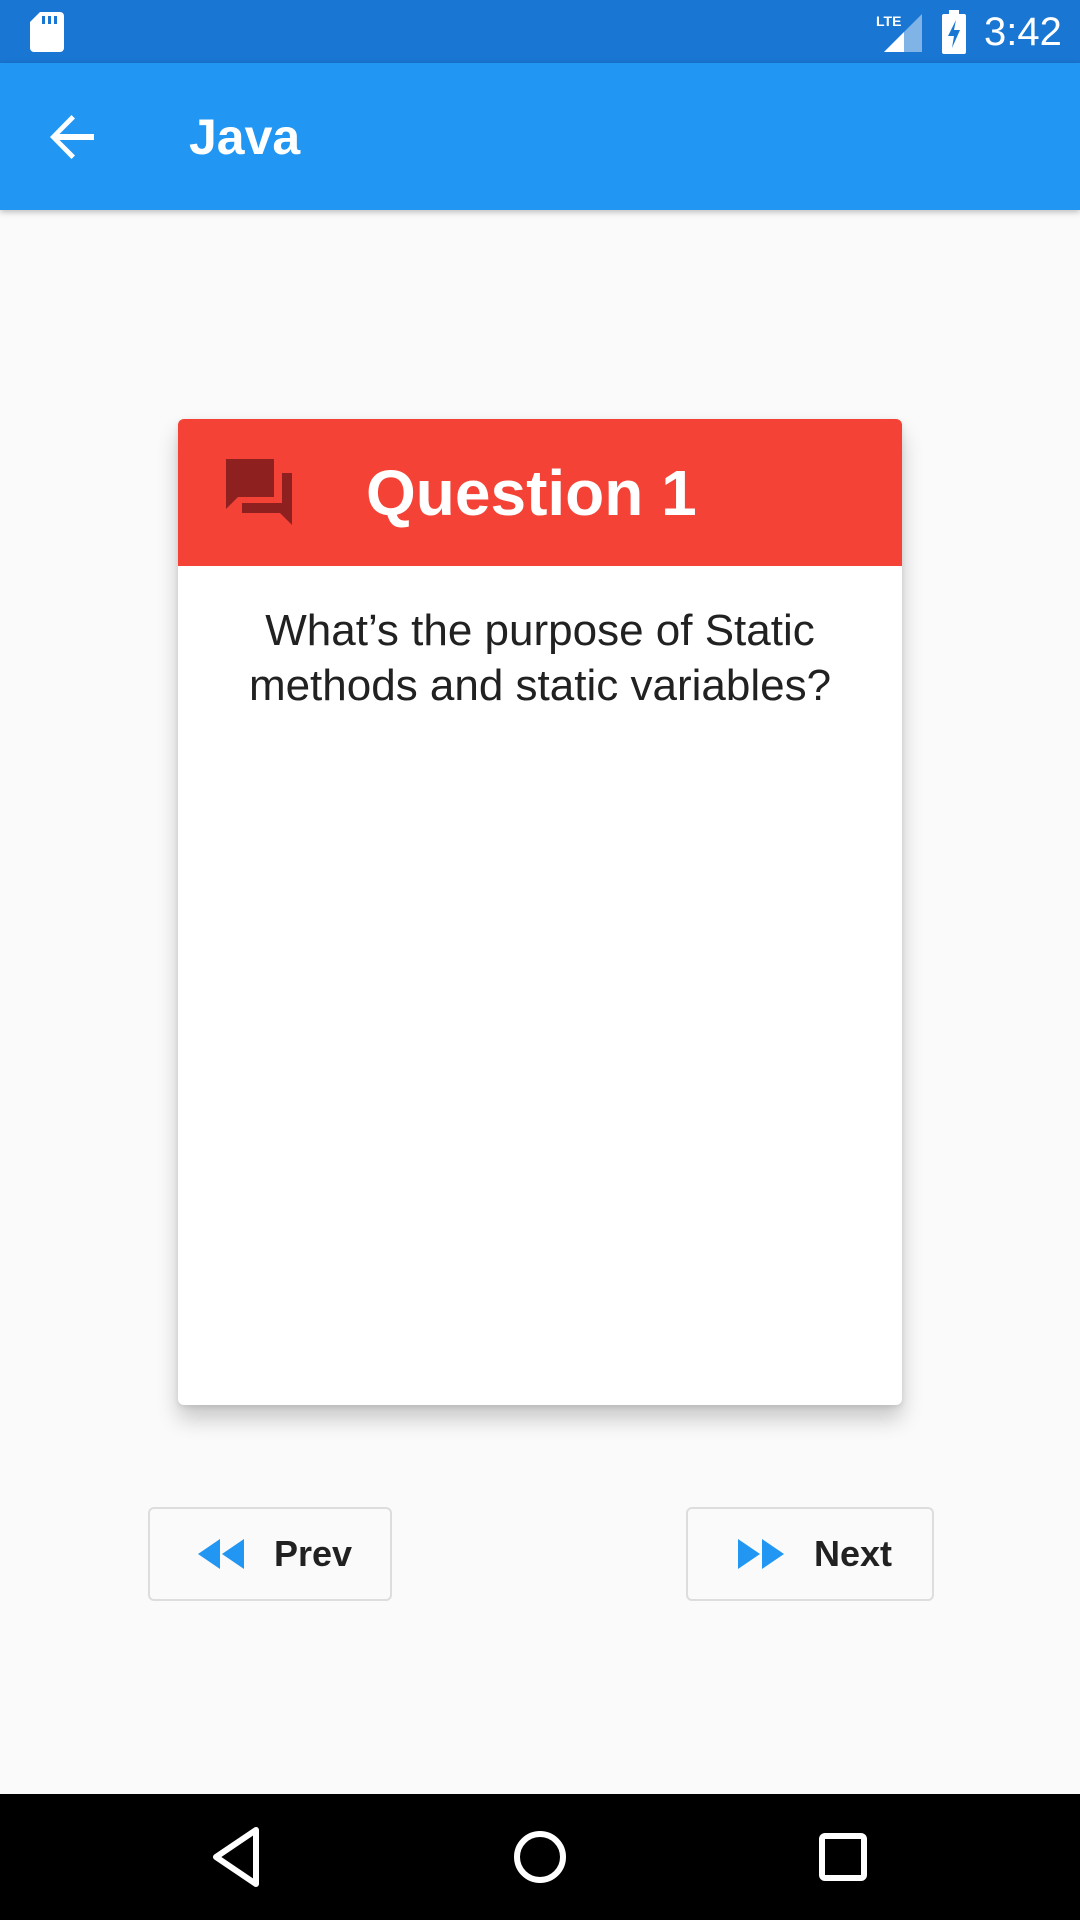 The image size is (1080, 1920). Describe the element at coordinates (259, 492) in the screenshot. I see `forum-icon` at that location.